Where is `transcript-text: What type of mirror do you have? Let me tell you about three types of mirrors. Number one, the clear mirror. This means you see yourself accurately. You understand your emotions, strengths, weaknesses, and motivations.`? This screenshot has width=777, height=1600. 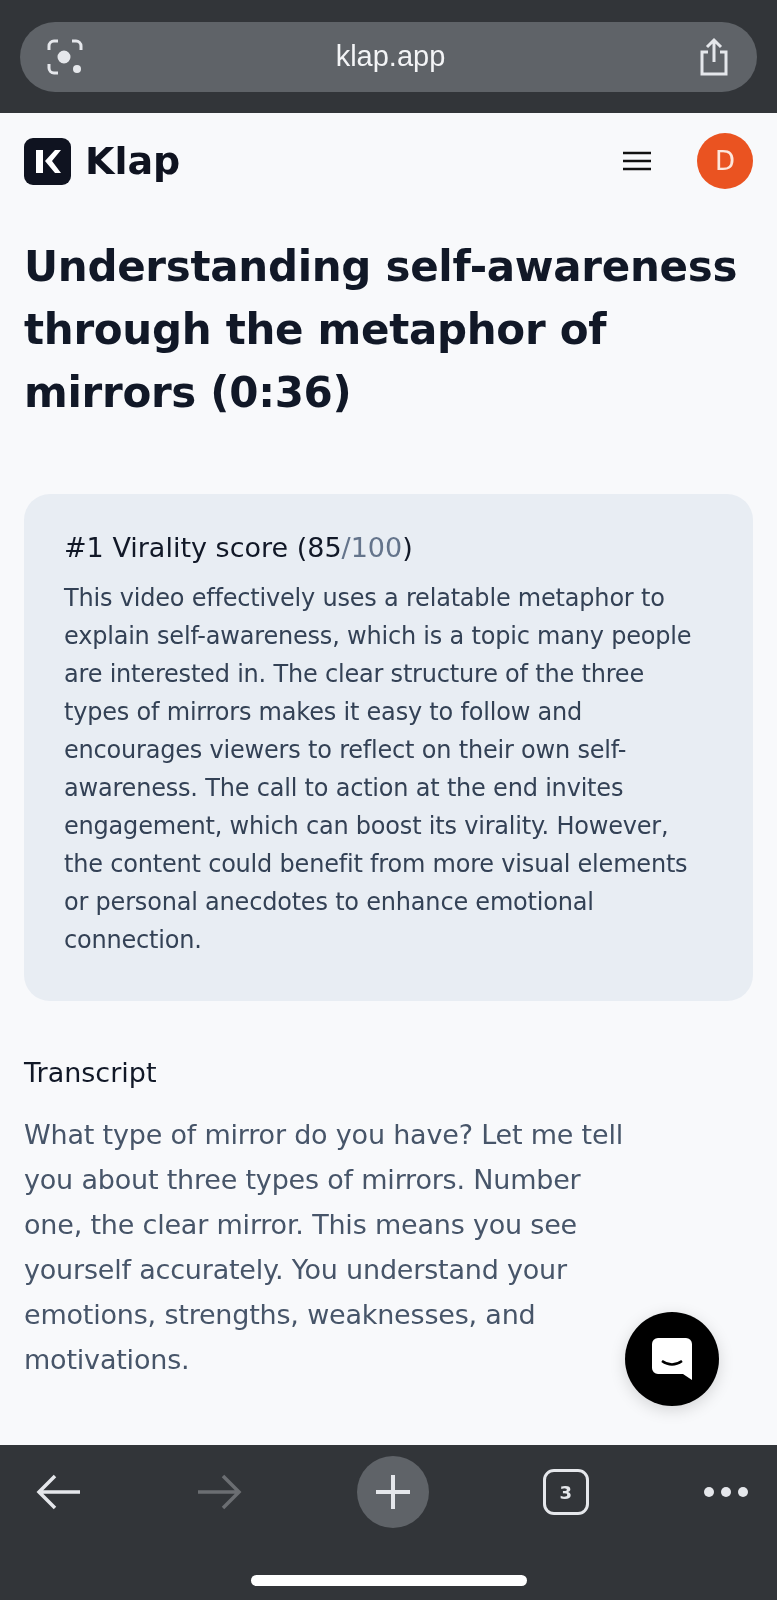 transcript-text: What type of mirror do you have? Let me tell you about three types of mirrors. Number one, the clear mirror. This means you see yourself accurately. You understand your emotions, strengths, weaknesses, and motivations. is located at coordinates (324, 1247).